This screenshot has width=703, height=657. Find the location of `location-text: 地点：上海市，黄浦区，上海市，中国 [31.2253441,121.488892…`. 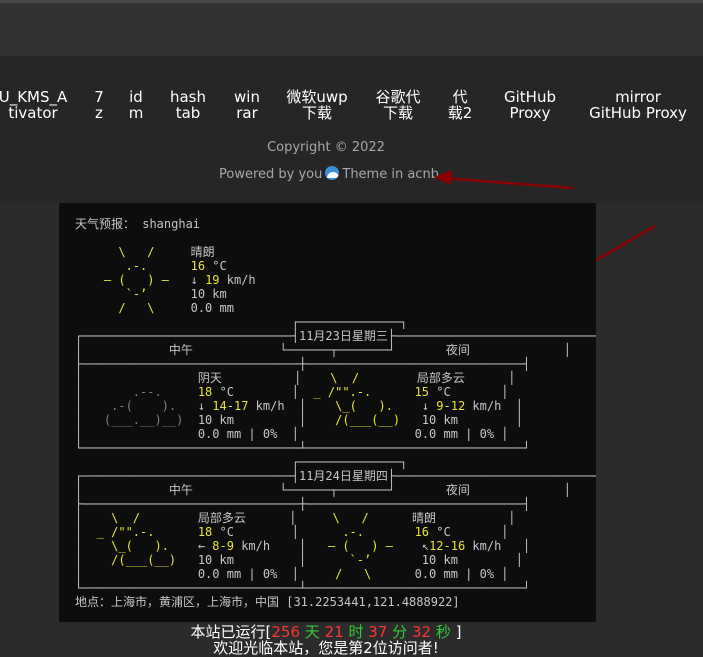

location-text: 地点：上海市，黄浦区，上海市，中国 [31.2253441,121.488892… is located at coordinates (267, 602).